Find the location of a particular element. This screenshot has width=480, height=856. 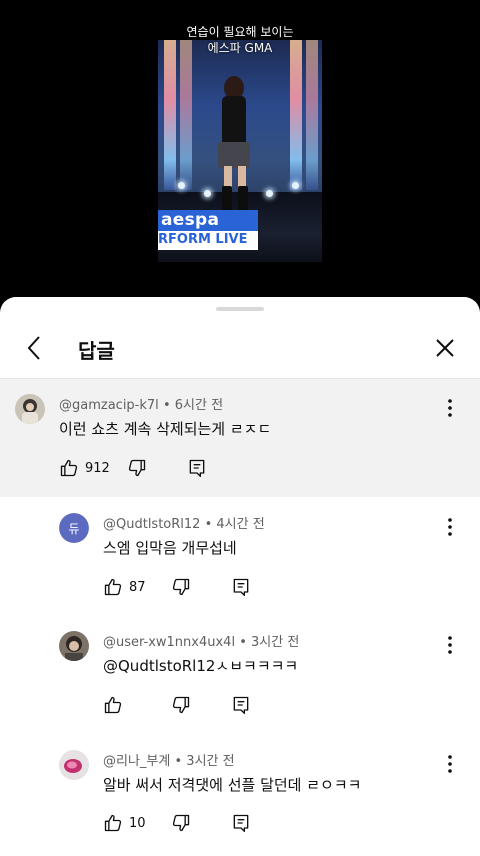

close-icon is located at coordinates (445, 348).